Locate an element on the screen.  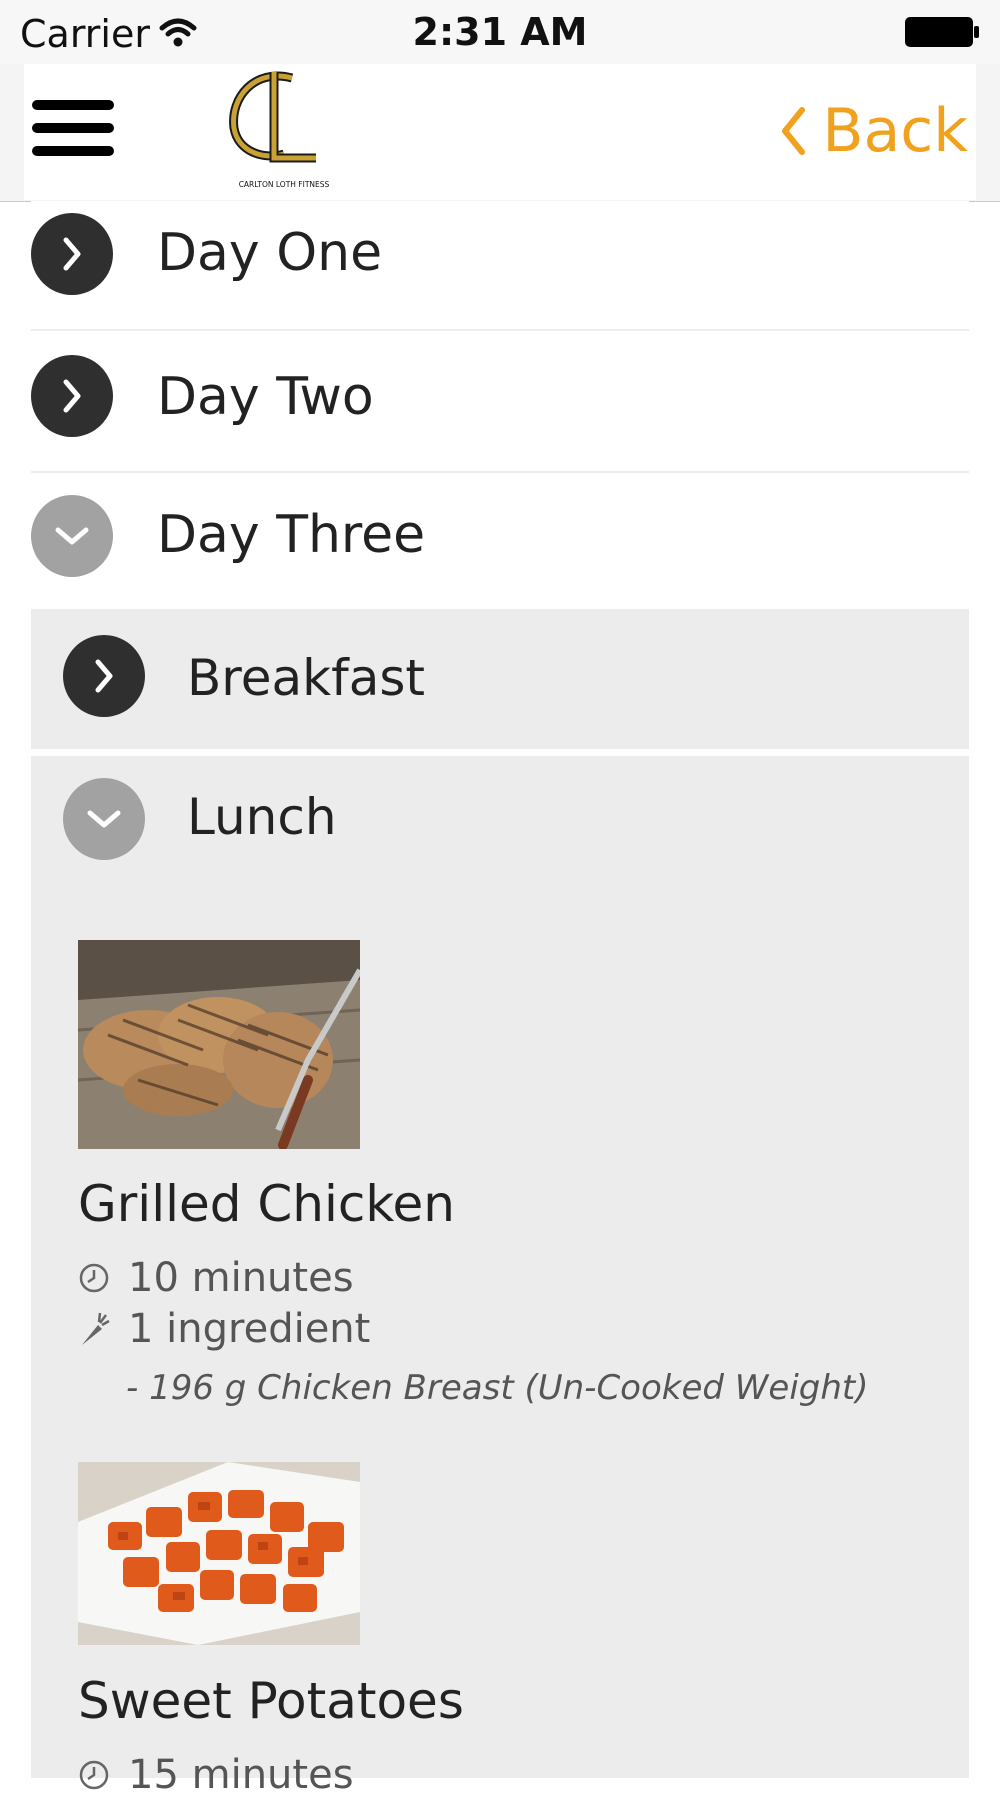
logo-text: CARLTON LOTH FITNESS is located at coordinates (284, 184).